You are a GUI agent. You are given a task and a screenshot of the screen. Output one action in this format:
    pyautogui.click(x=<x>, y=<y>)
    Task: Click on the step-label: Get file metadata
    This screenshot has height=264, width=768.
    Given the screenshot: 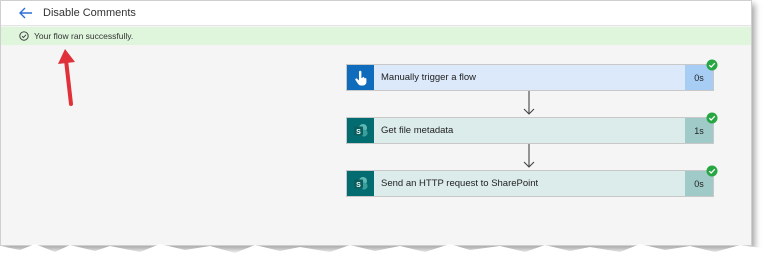 What is the action you would take?
    pyautogui.click(x=417, y=130)
    